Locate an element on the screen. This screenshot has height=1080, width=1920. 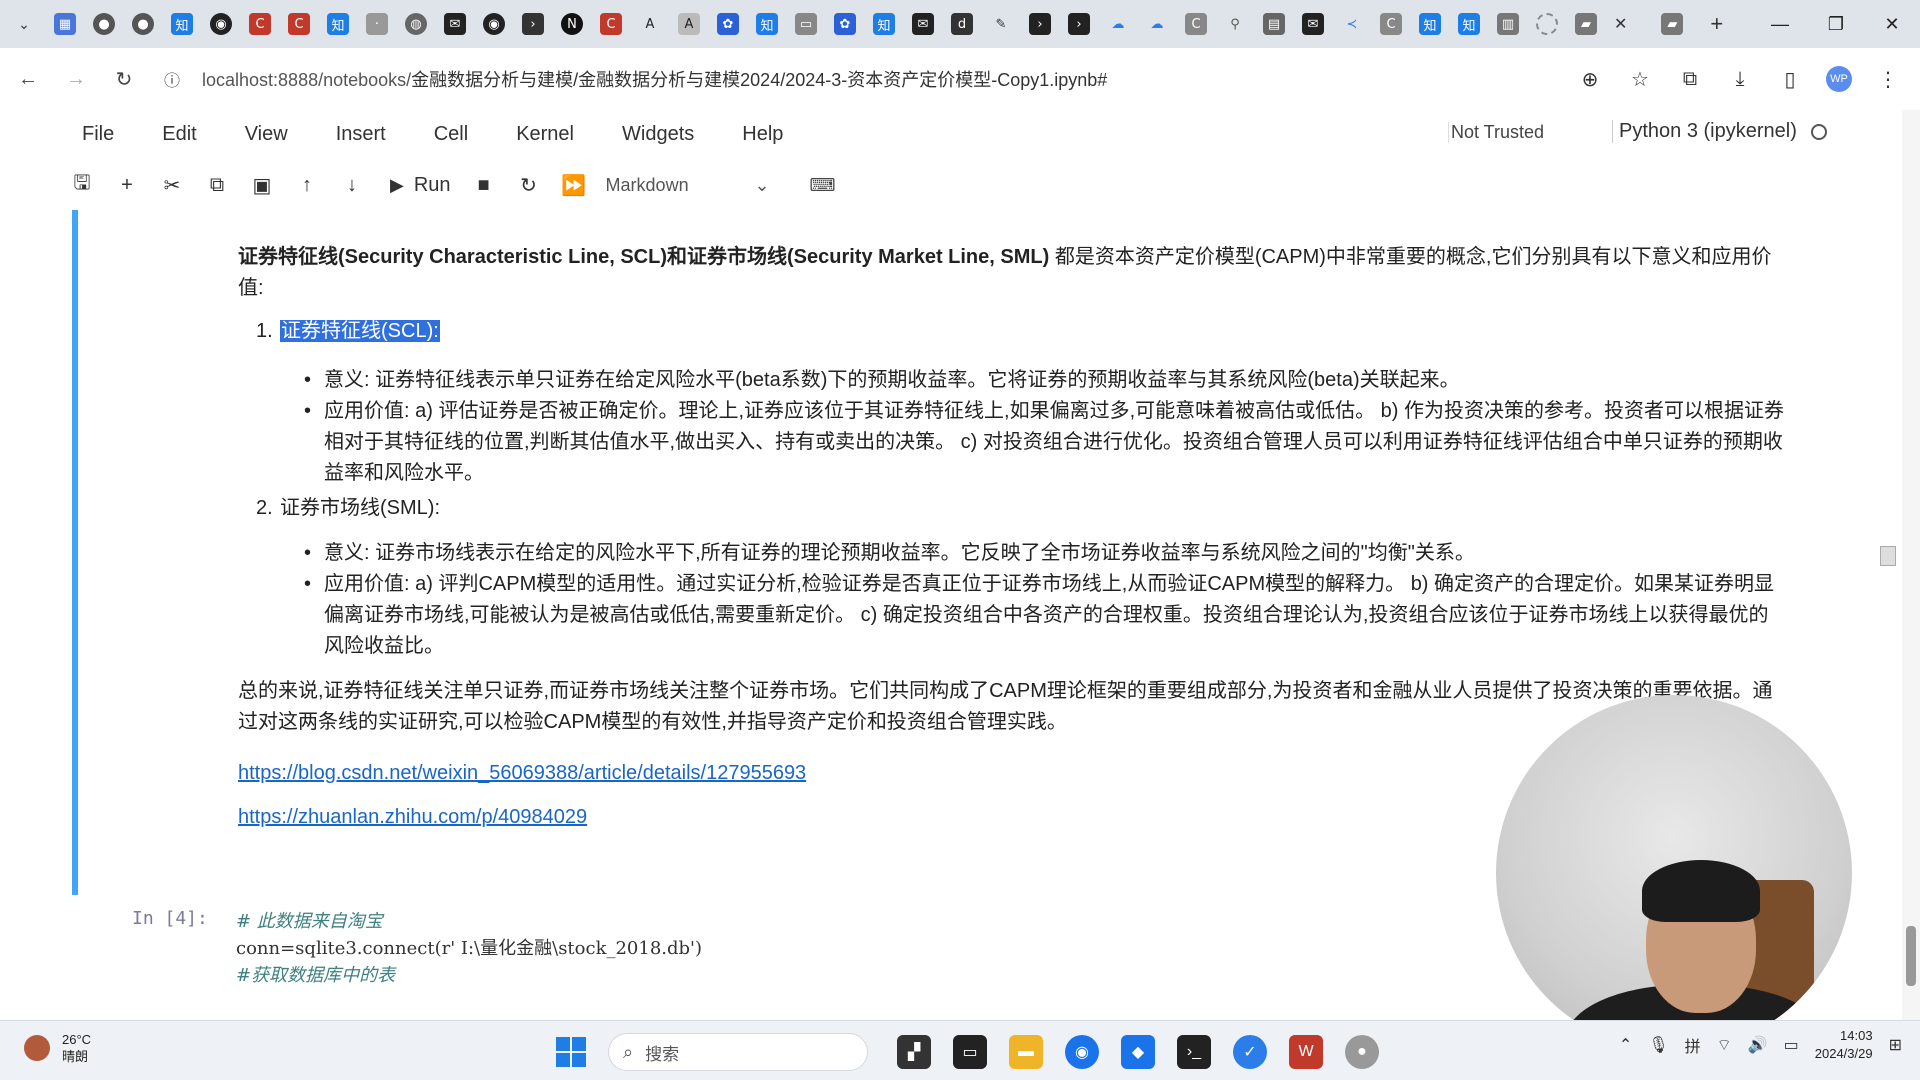
vscode-icon: ≺ is located at coordinates (1352, 24).